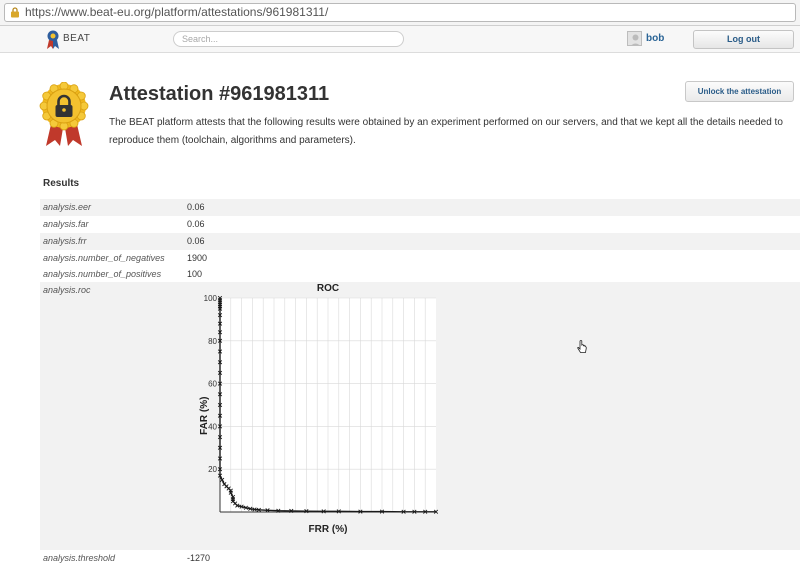  Describe the element at coordinates (582, 346) in the screenshot. I see `mouse-cursor-icon` at that location.